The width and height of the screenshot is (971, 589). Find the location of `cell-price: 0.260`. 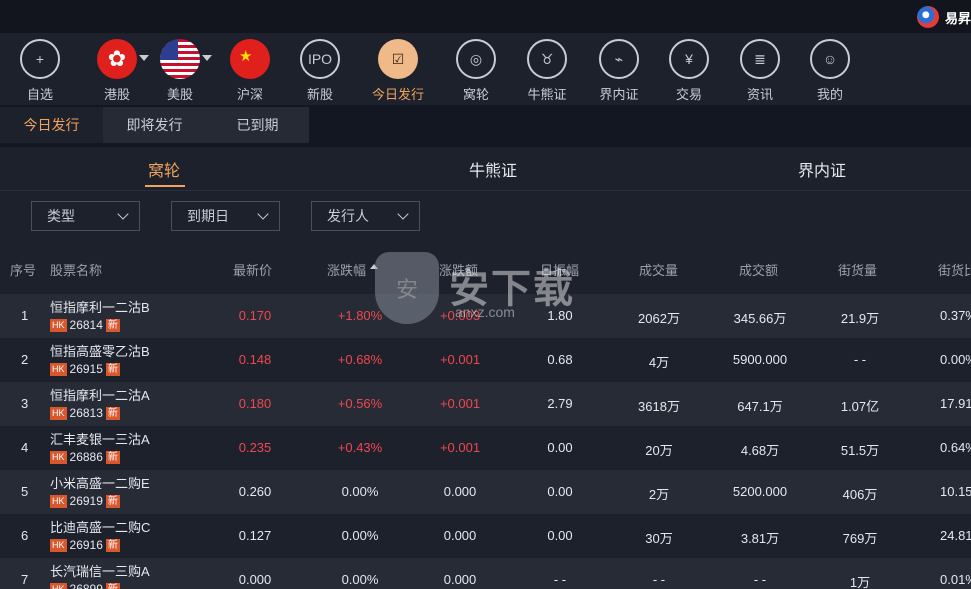

cell-price: 0.260 is located at coordinates (255, 491).